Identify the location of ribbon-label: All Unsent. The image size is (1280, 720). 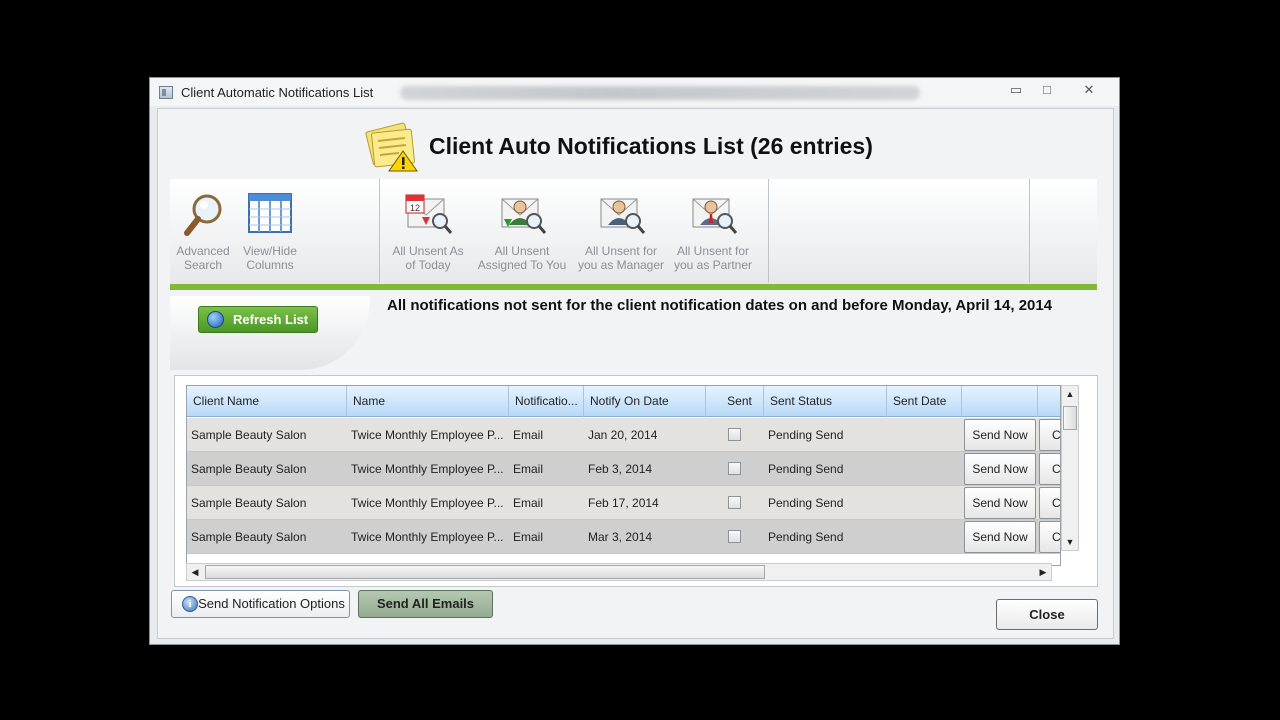
(522, 251).